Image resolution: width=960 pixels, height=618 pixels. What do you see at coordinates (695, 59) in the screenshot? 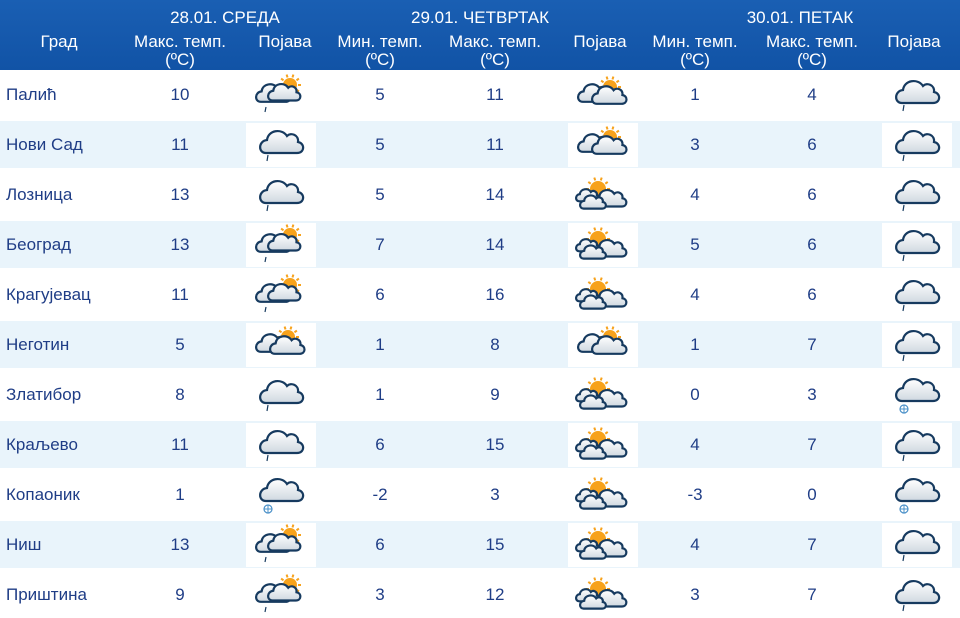
I see `day3-min-temp-unit: (ºC)` at bounding box center [695, 59].